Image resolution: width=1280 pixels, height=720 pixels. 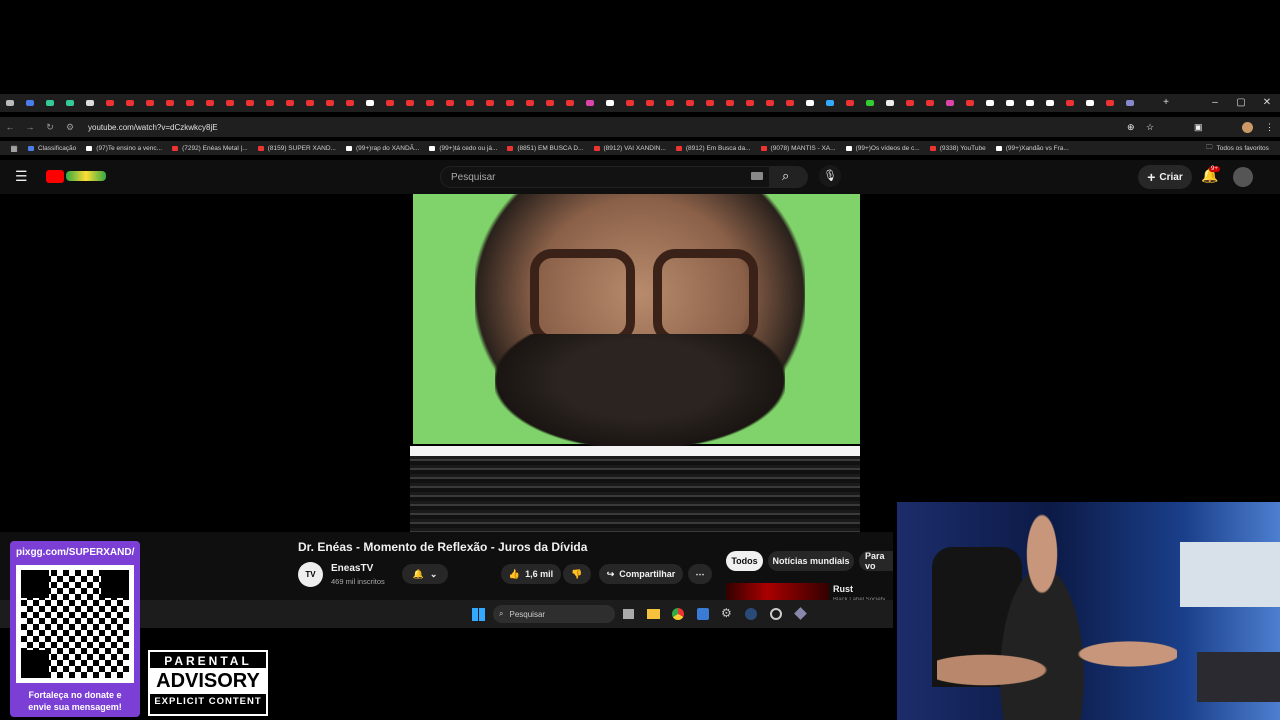 I want to click on url-field: youtube.com/watch?v=dCzkwkcy8jE, so click(x=153, y=127).